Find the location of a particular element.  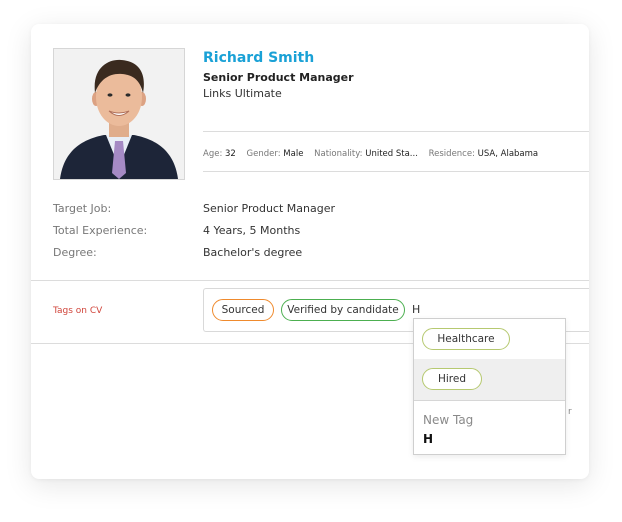

clipped-text: r is located at coordinates (570, 412).